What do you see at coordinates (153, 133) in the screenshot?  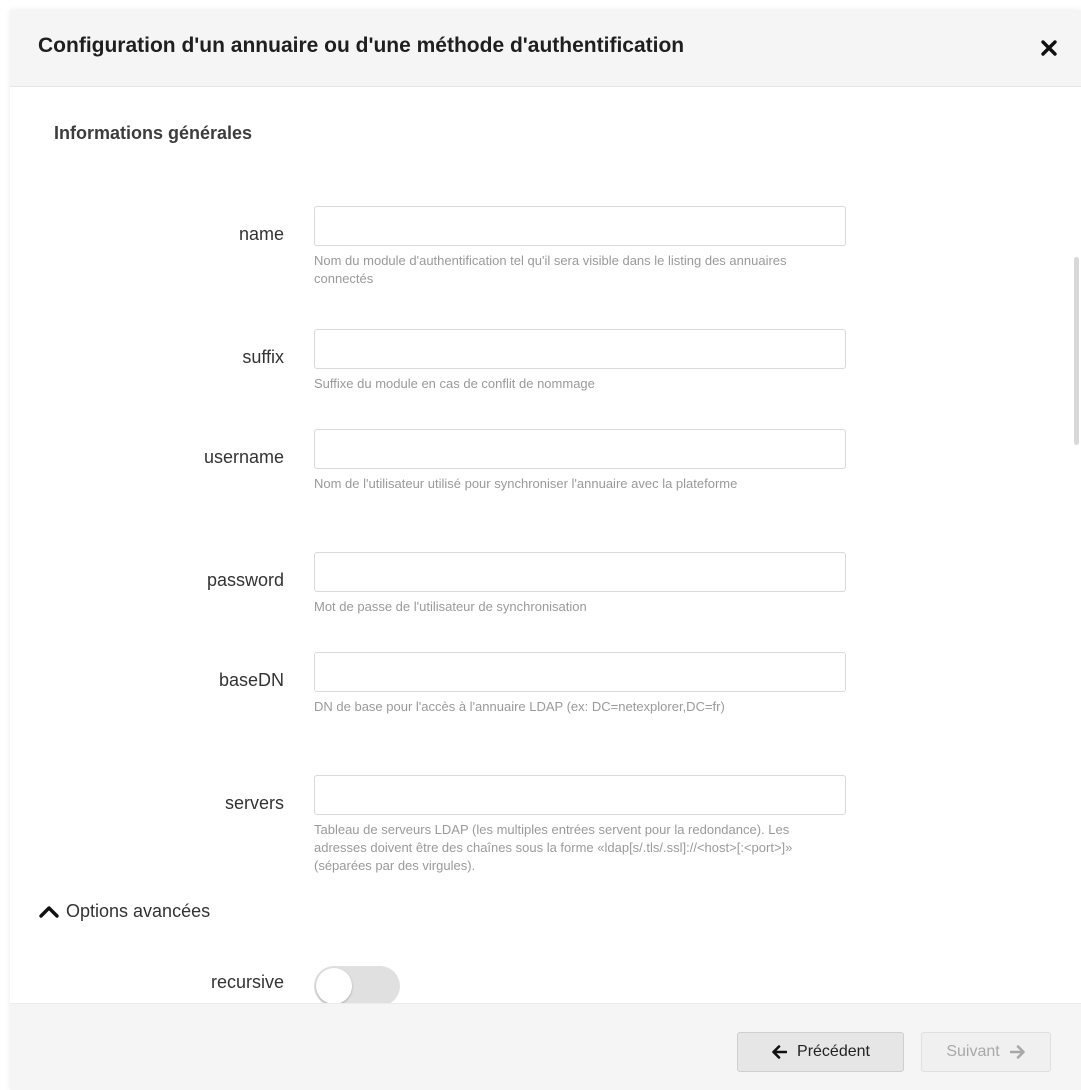 I see `section-title: Informations générales` at bounding box center [153, 133].